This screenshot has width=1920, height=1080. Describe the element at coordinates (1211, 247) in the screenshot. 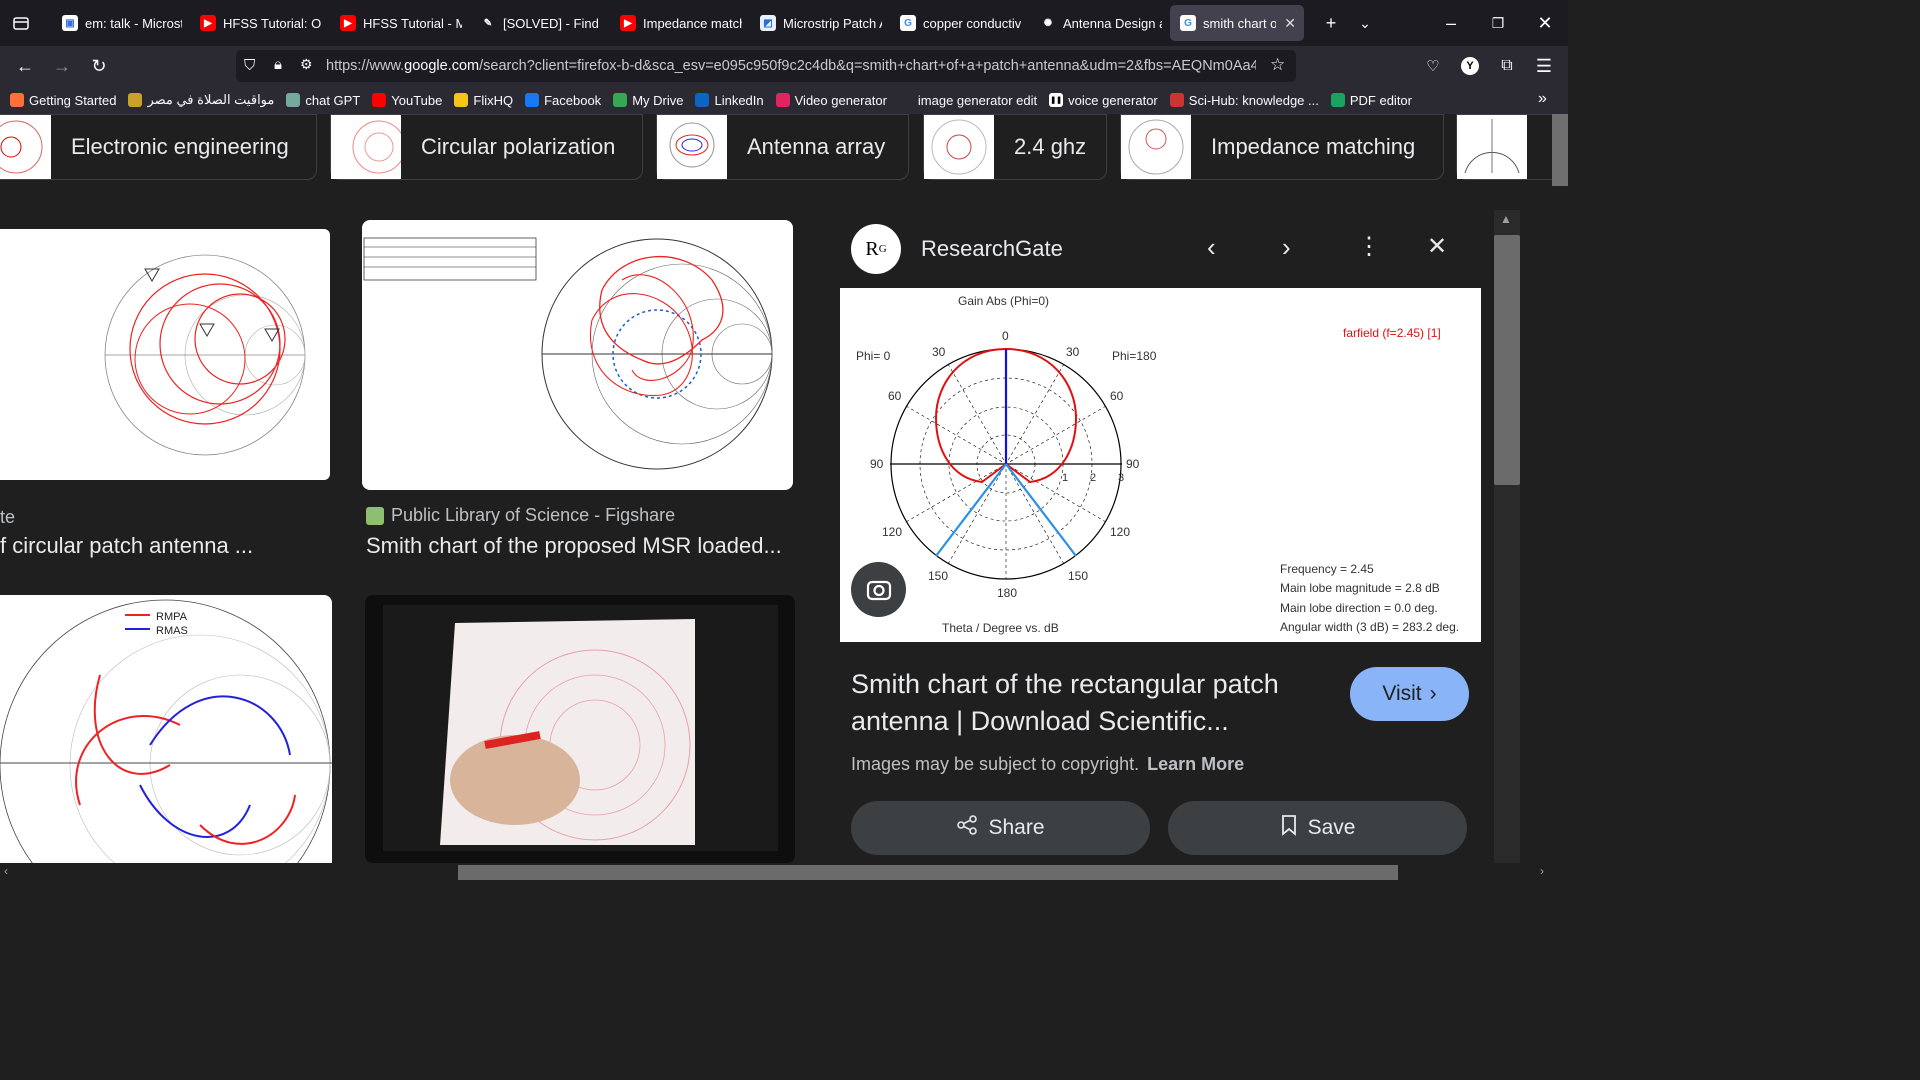

I see `prev-image-icon: ‹` at that location.